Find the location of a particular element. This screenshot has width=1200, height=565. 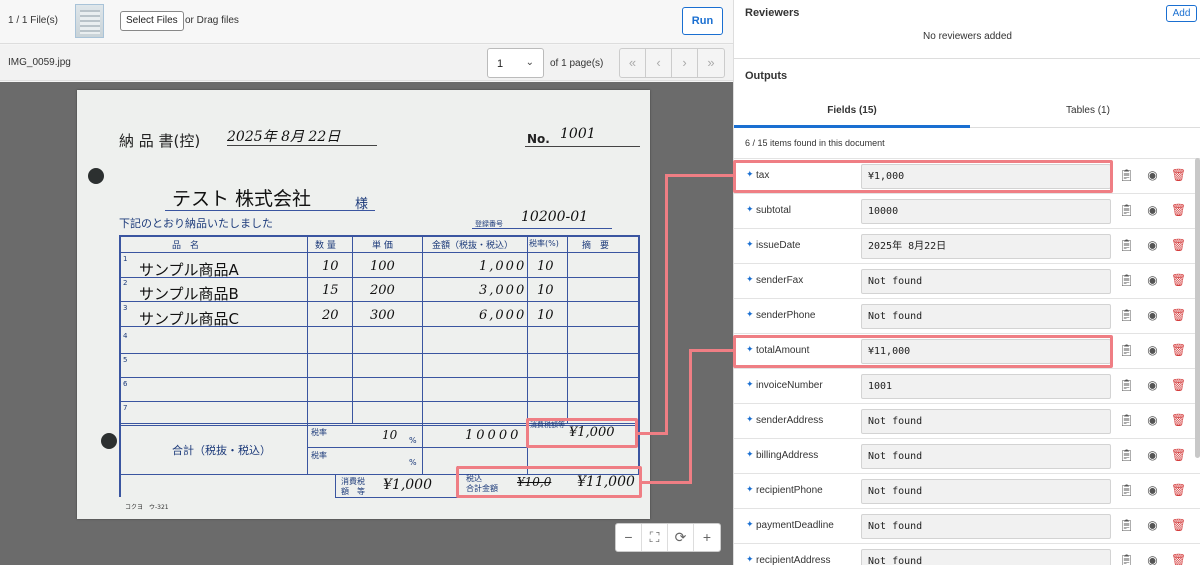

item-rate: 10 is located at coordinates (545, 290).